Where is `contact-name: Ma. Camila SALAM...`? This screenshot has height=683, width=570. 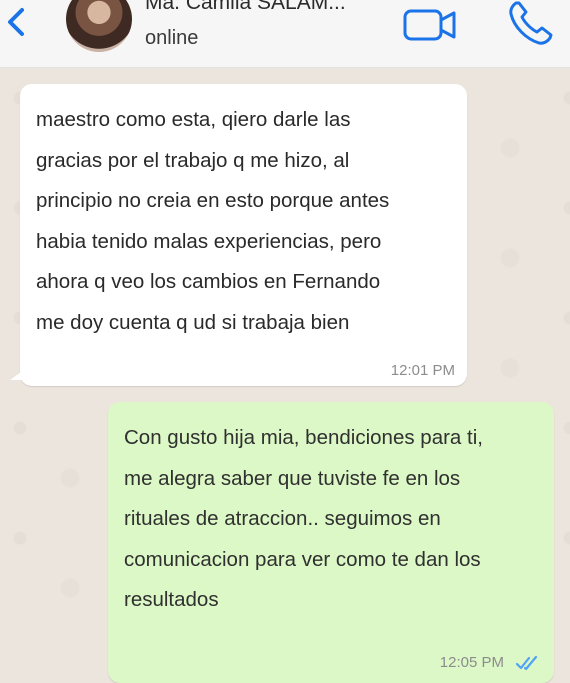 contact-name: Ma. Camila SALAM... is located at coordinates (245, 7).